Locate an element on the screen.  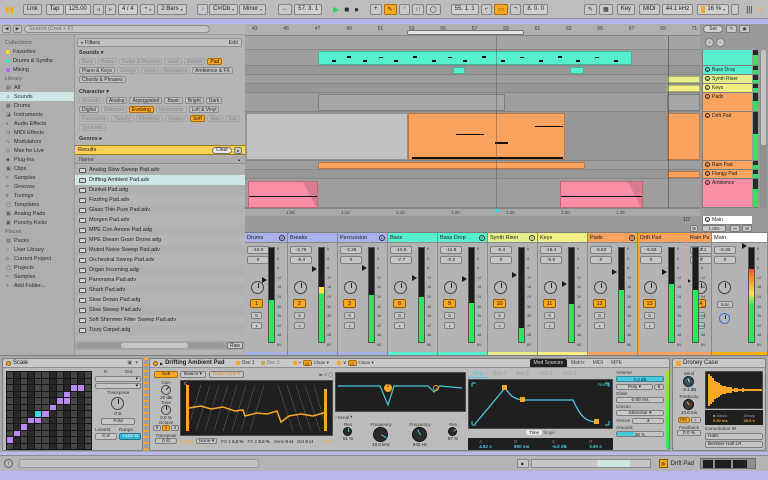
character-group-label: Character ▾ is located at coordinates (94, 92).